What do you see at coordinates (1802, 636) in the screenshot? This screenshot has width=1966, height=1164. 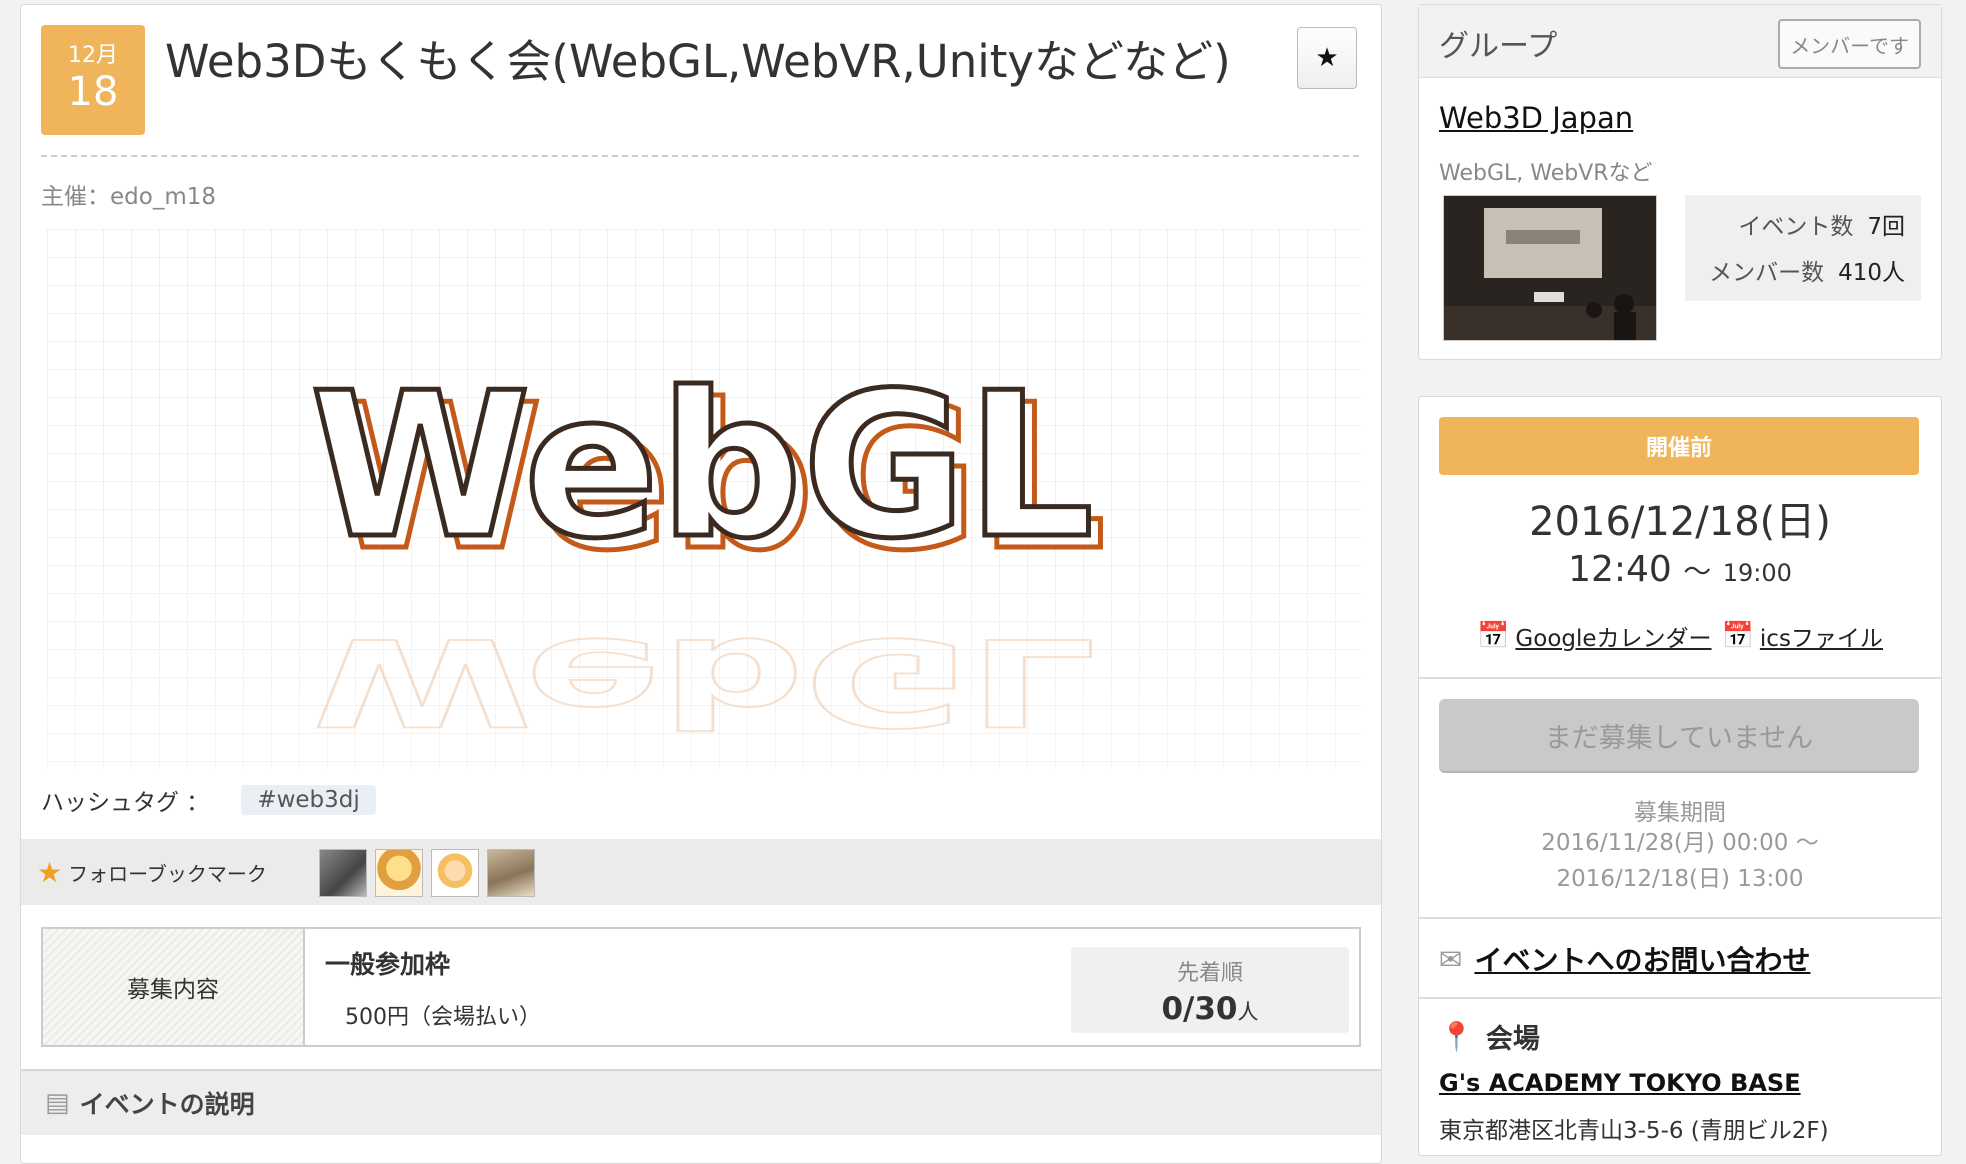 I see `ics-file-link: 📅 icsファイル` at bounding box center [1802, 636].